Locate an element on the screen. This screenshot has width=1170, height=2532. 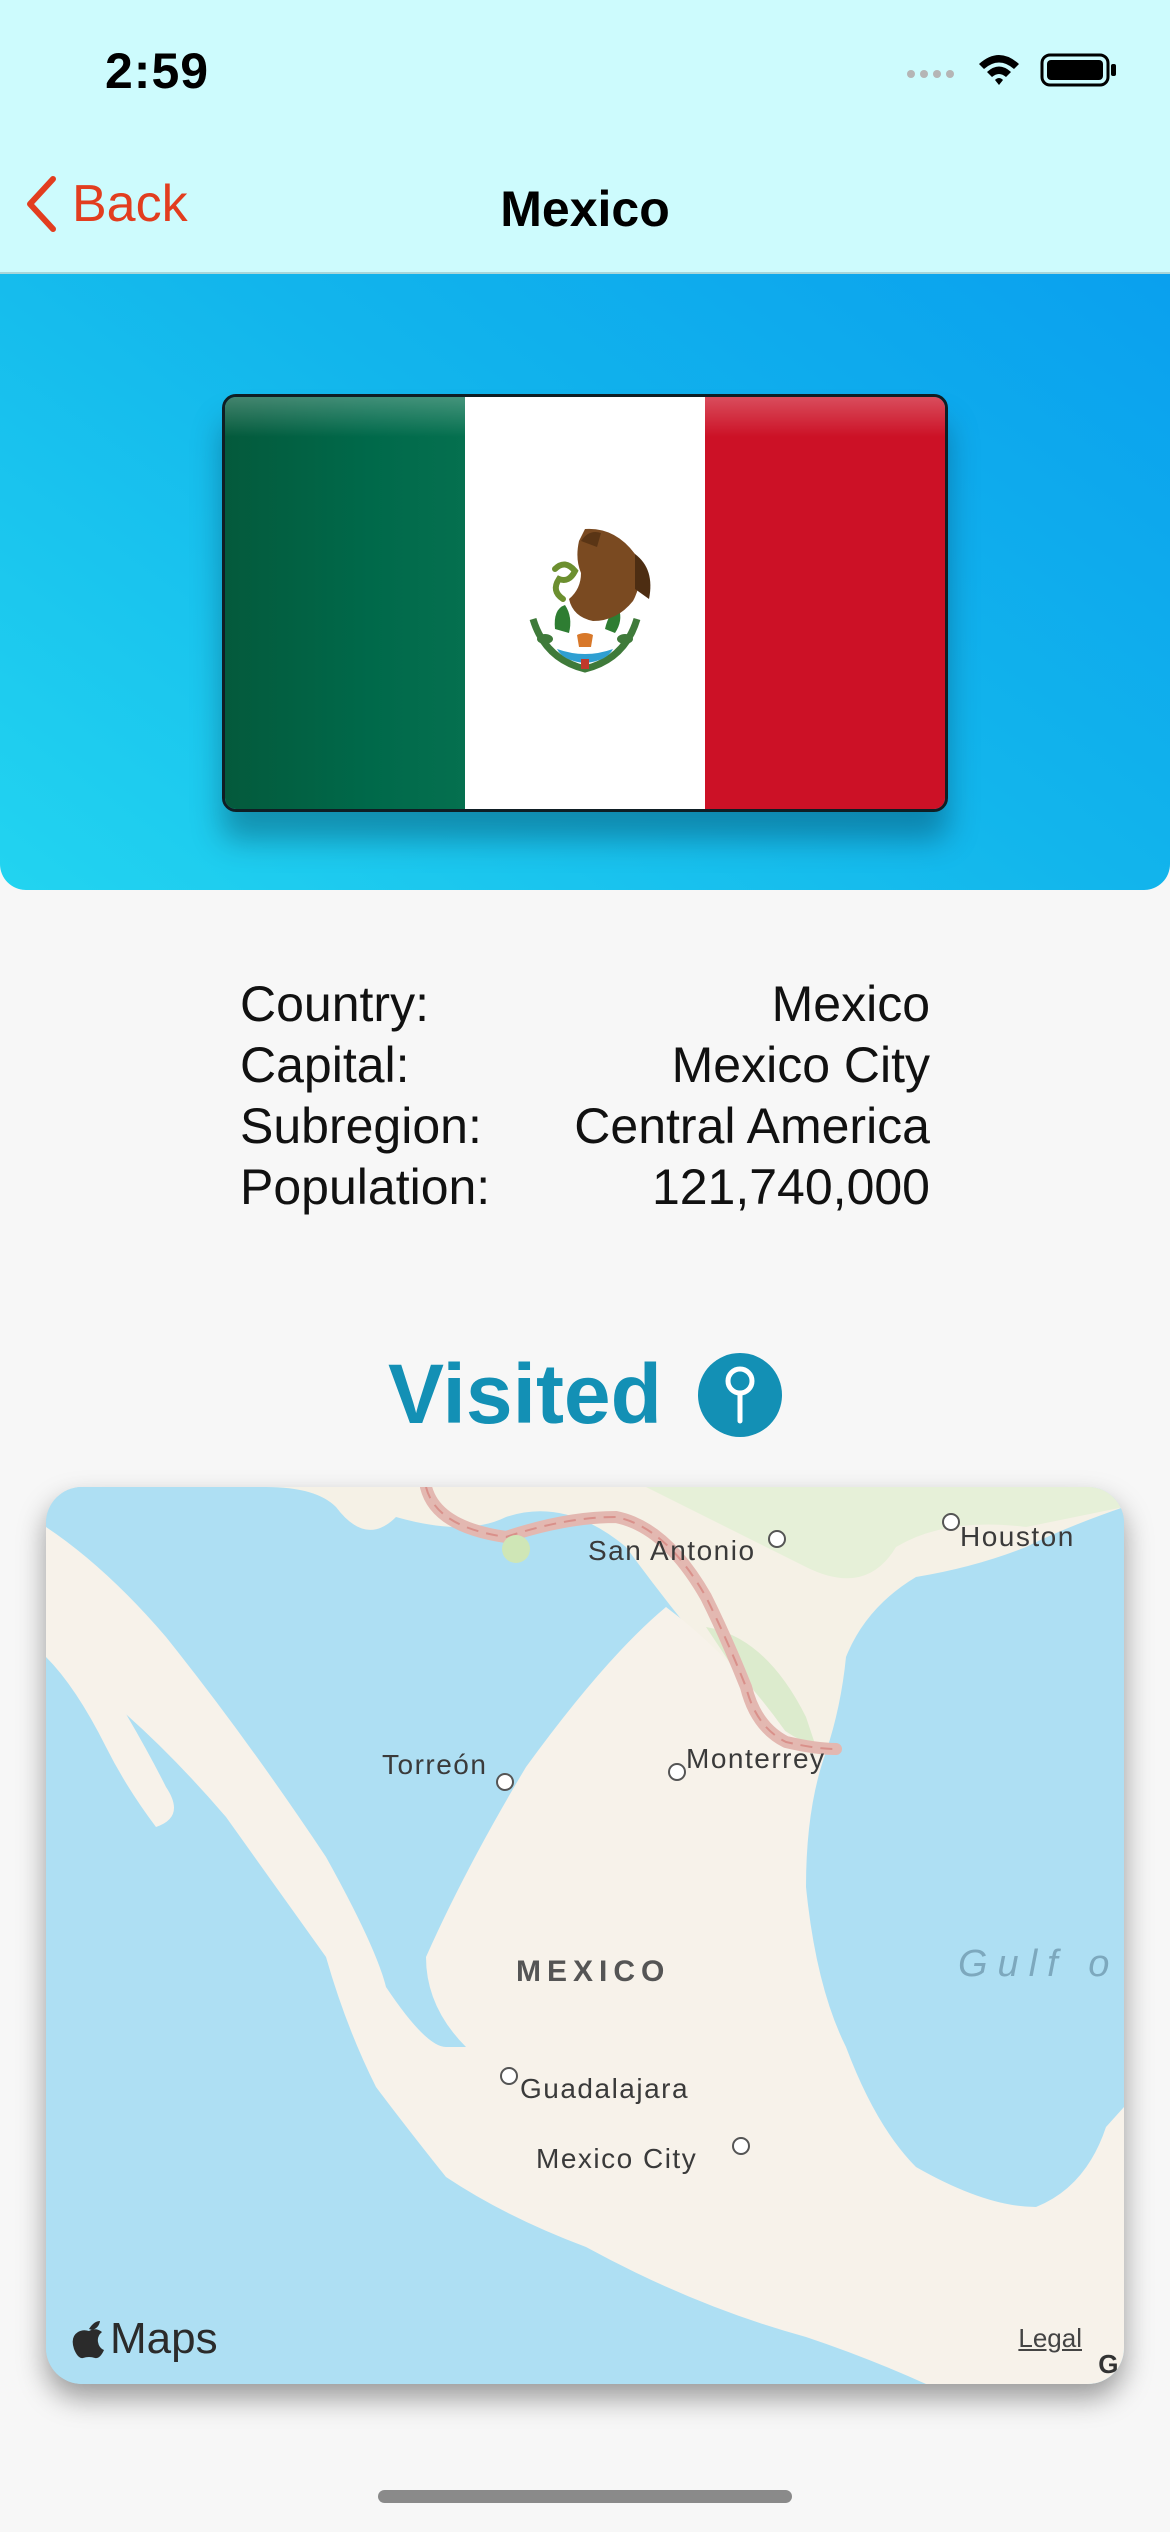
battery-icon is located at coordinates (1078, 70).